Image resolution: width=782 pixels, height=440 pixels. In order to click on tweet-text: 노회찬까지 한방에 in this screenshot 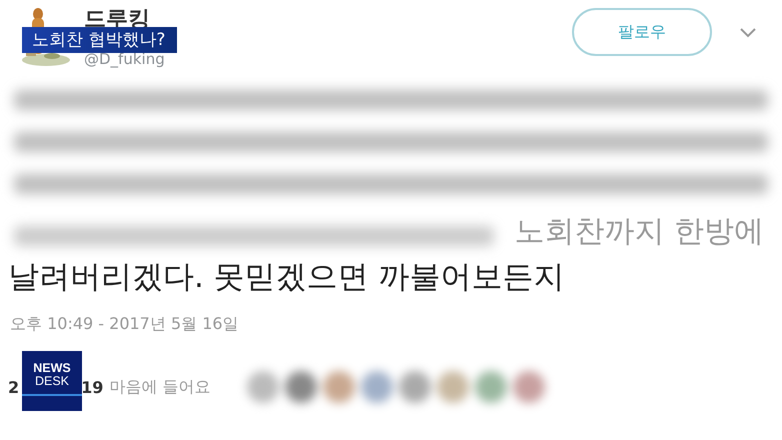, I will do `click(639, 232)`.